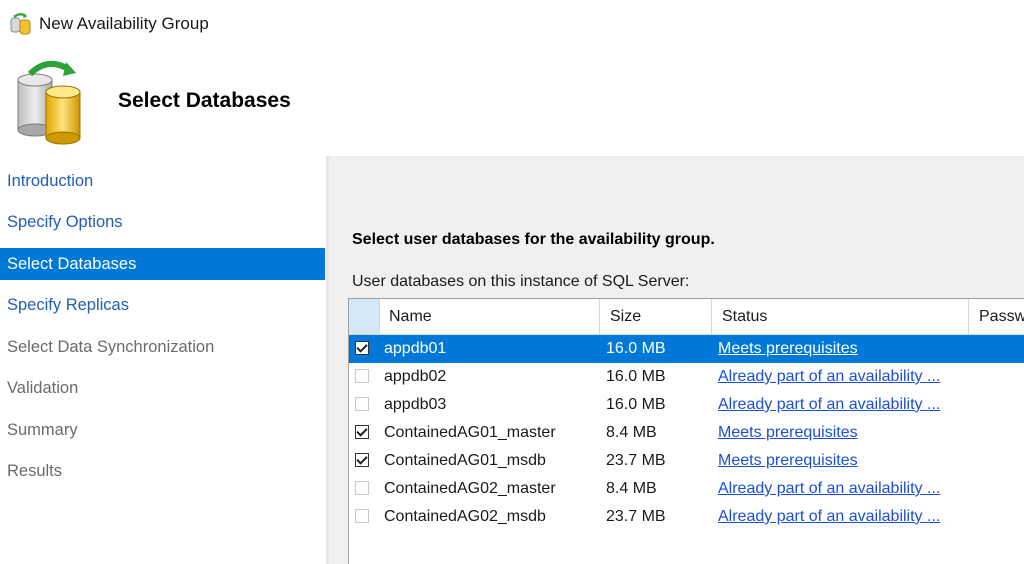 This screenshot has width=1024, height=564. I want to click on database-sync-icon, so click(49, 103).